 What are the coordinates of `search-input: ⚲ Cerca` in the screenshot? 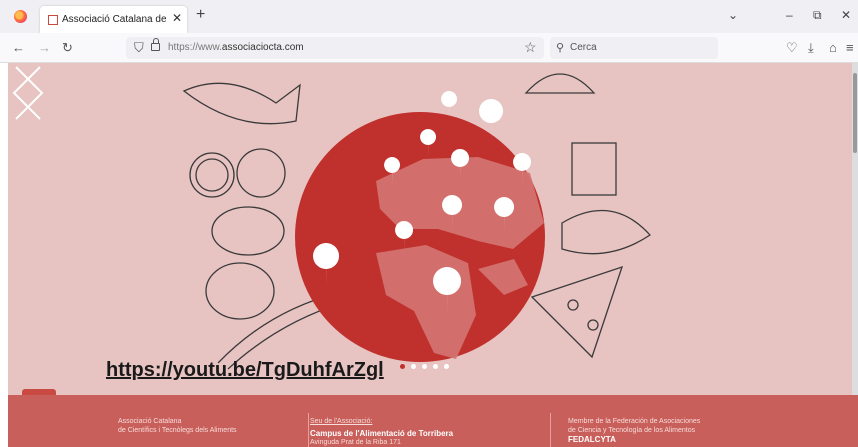 It's located at (634, 48).